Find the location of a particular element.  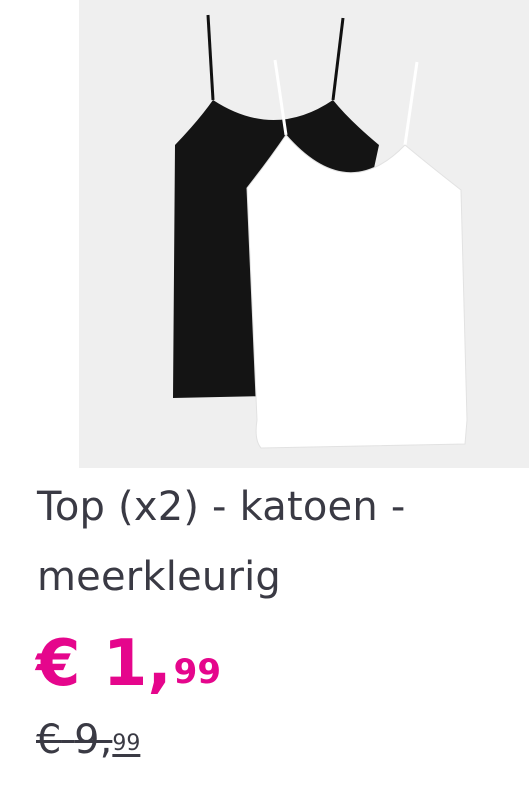

price-currency: € is located at coordinates (58, 664).